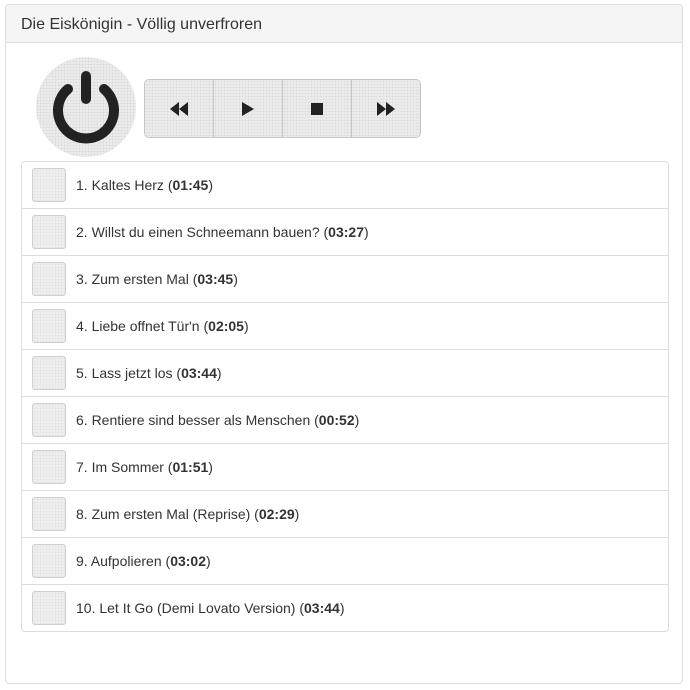 The height and width of the screenshot is (690, 690). What do you see at coordinates (345, 279) in the screenshot?
I see `track-row: 3. Zum ersten Mal (03:45)` at bounding box center [345, 279].